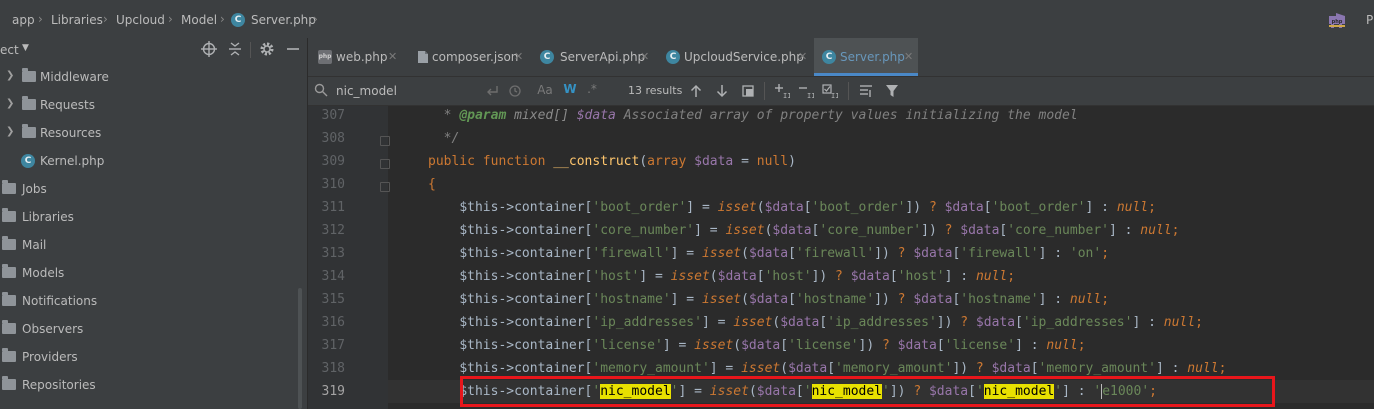 This screenshot has height=409, width=1374. Describe the element at coordinates (59, 385) in the screenshot. I see `tree-item-label: Repositories` at that location.